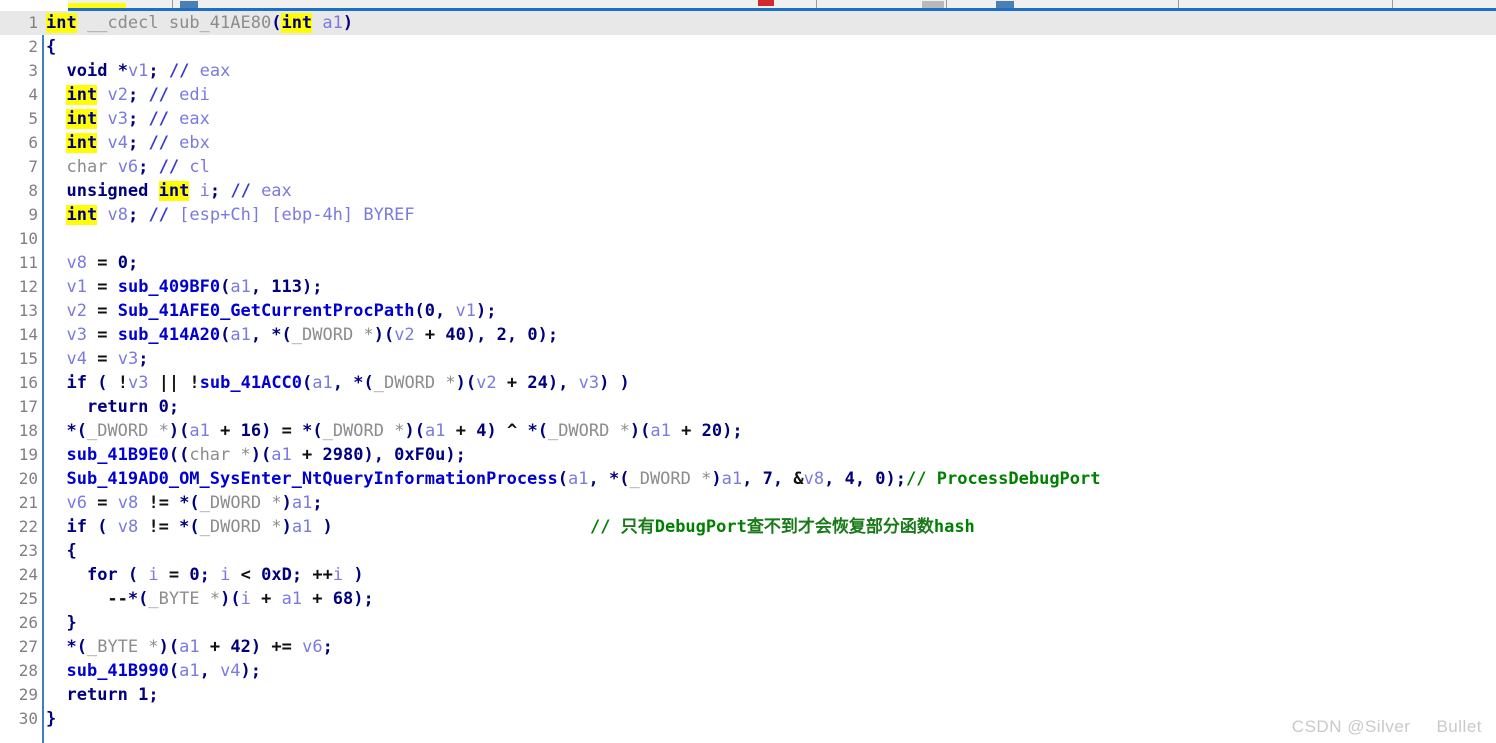 This screenshot has width=1496, height=743. Describe the element at coordinates (748, 623) in the screenshot. I see `code-line: 26 }` at that location.